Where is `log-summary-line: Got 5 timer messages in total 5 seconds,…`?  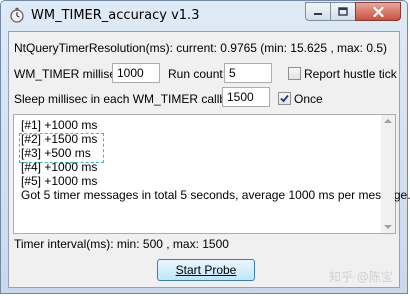
log-summary-line: Got 5 timer messages in total 5 seconds,… is located at coordinates (215, 195).